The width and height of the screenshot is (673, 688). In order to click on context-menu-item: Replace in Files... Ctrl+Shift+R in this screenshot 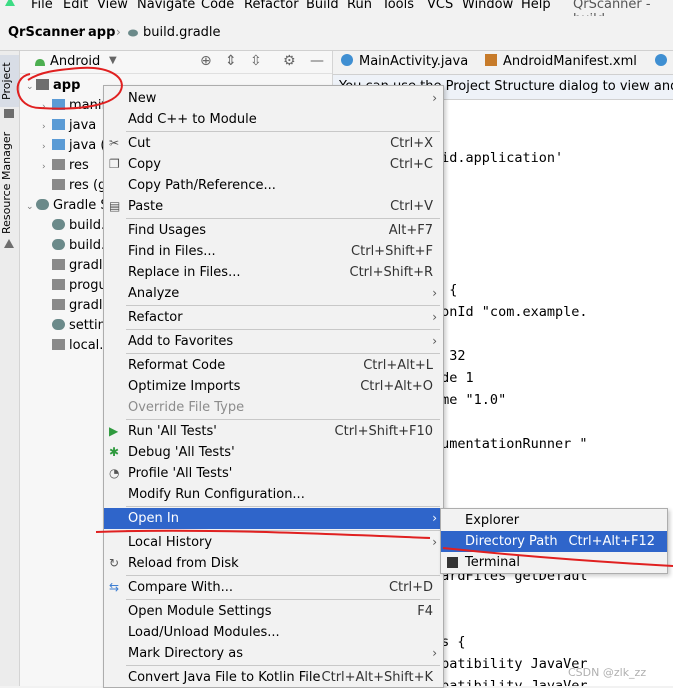, I will do `click(273, 272)`.